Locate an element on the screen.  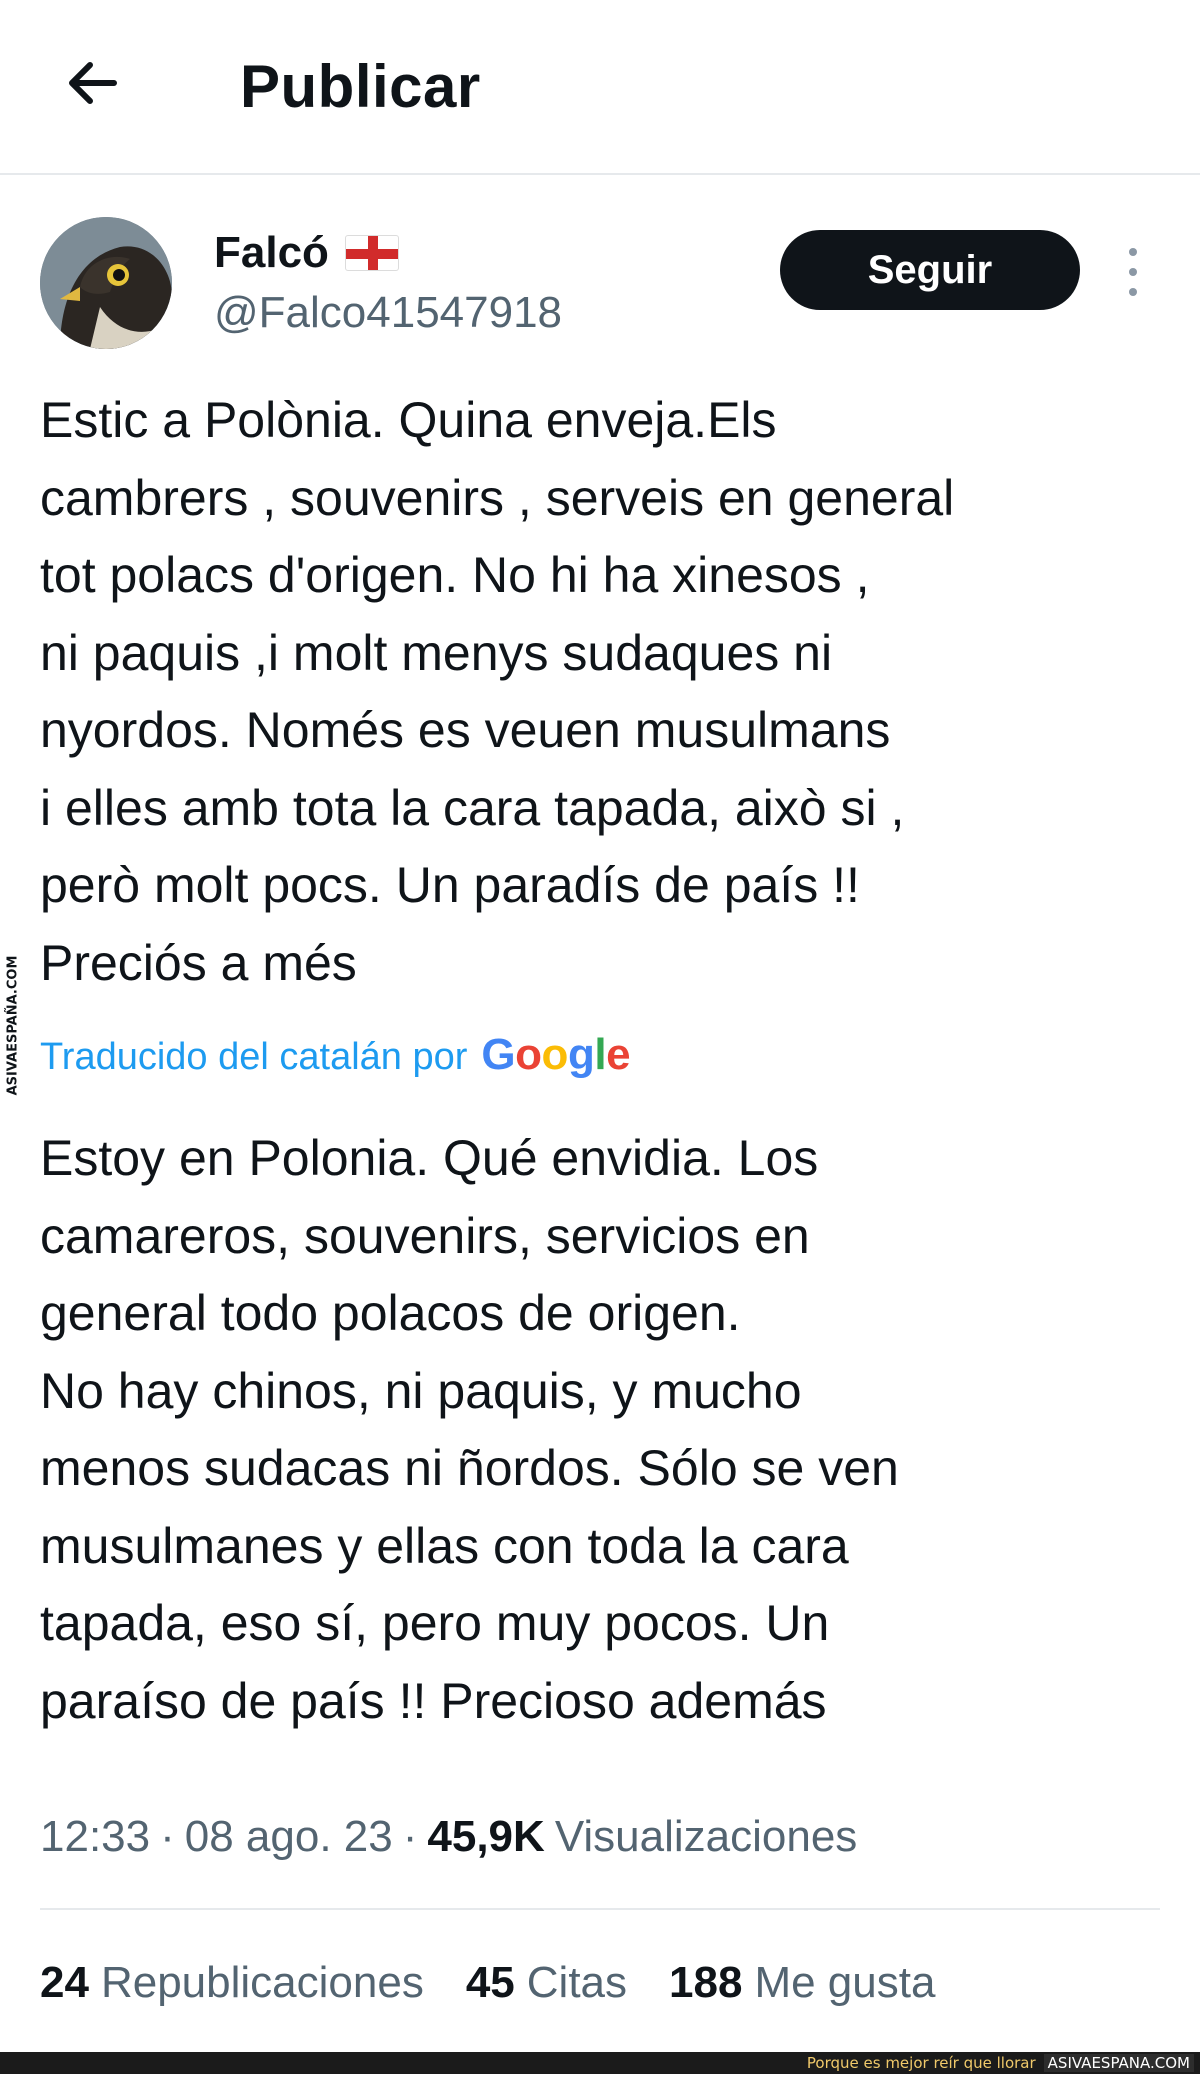
reposts-count: 24 is located at coordinates (64, 1982).